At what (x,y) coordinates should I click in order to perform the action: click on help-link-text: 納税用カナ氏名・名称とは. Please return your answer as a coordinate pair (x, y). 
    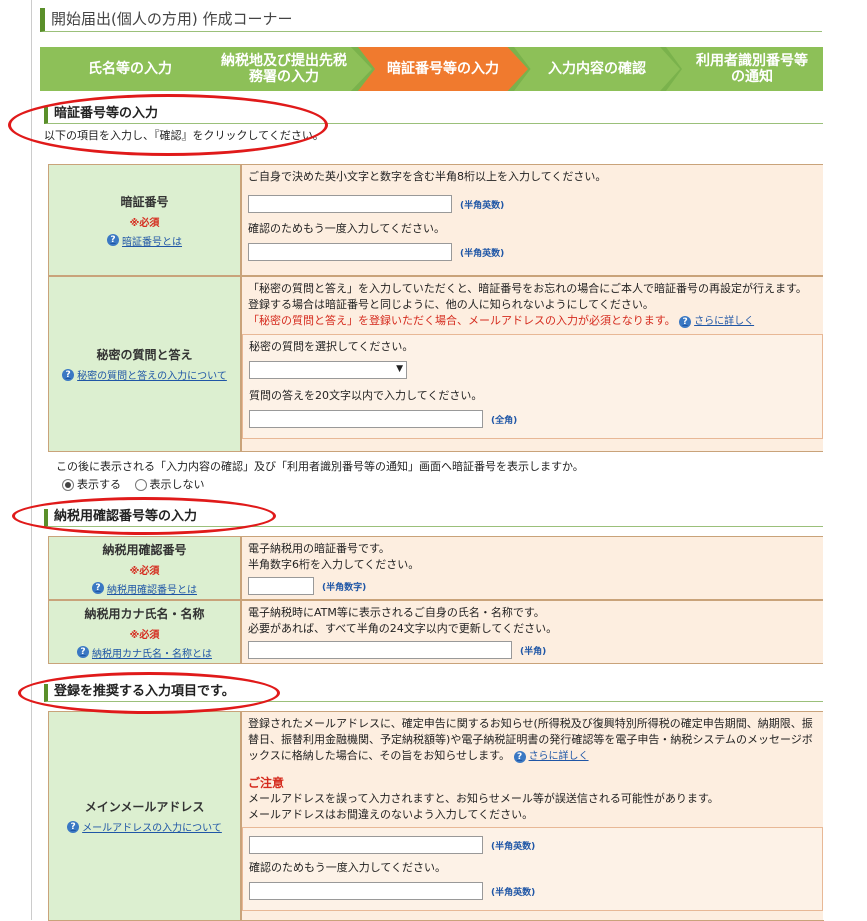
    Looking at the image, I should click on (151, 654).